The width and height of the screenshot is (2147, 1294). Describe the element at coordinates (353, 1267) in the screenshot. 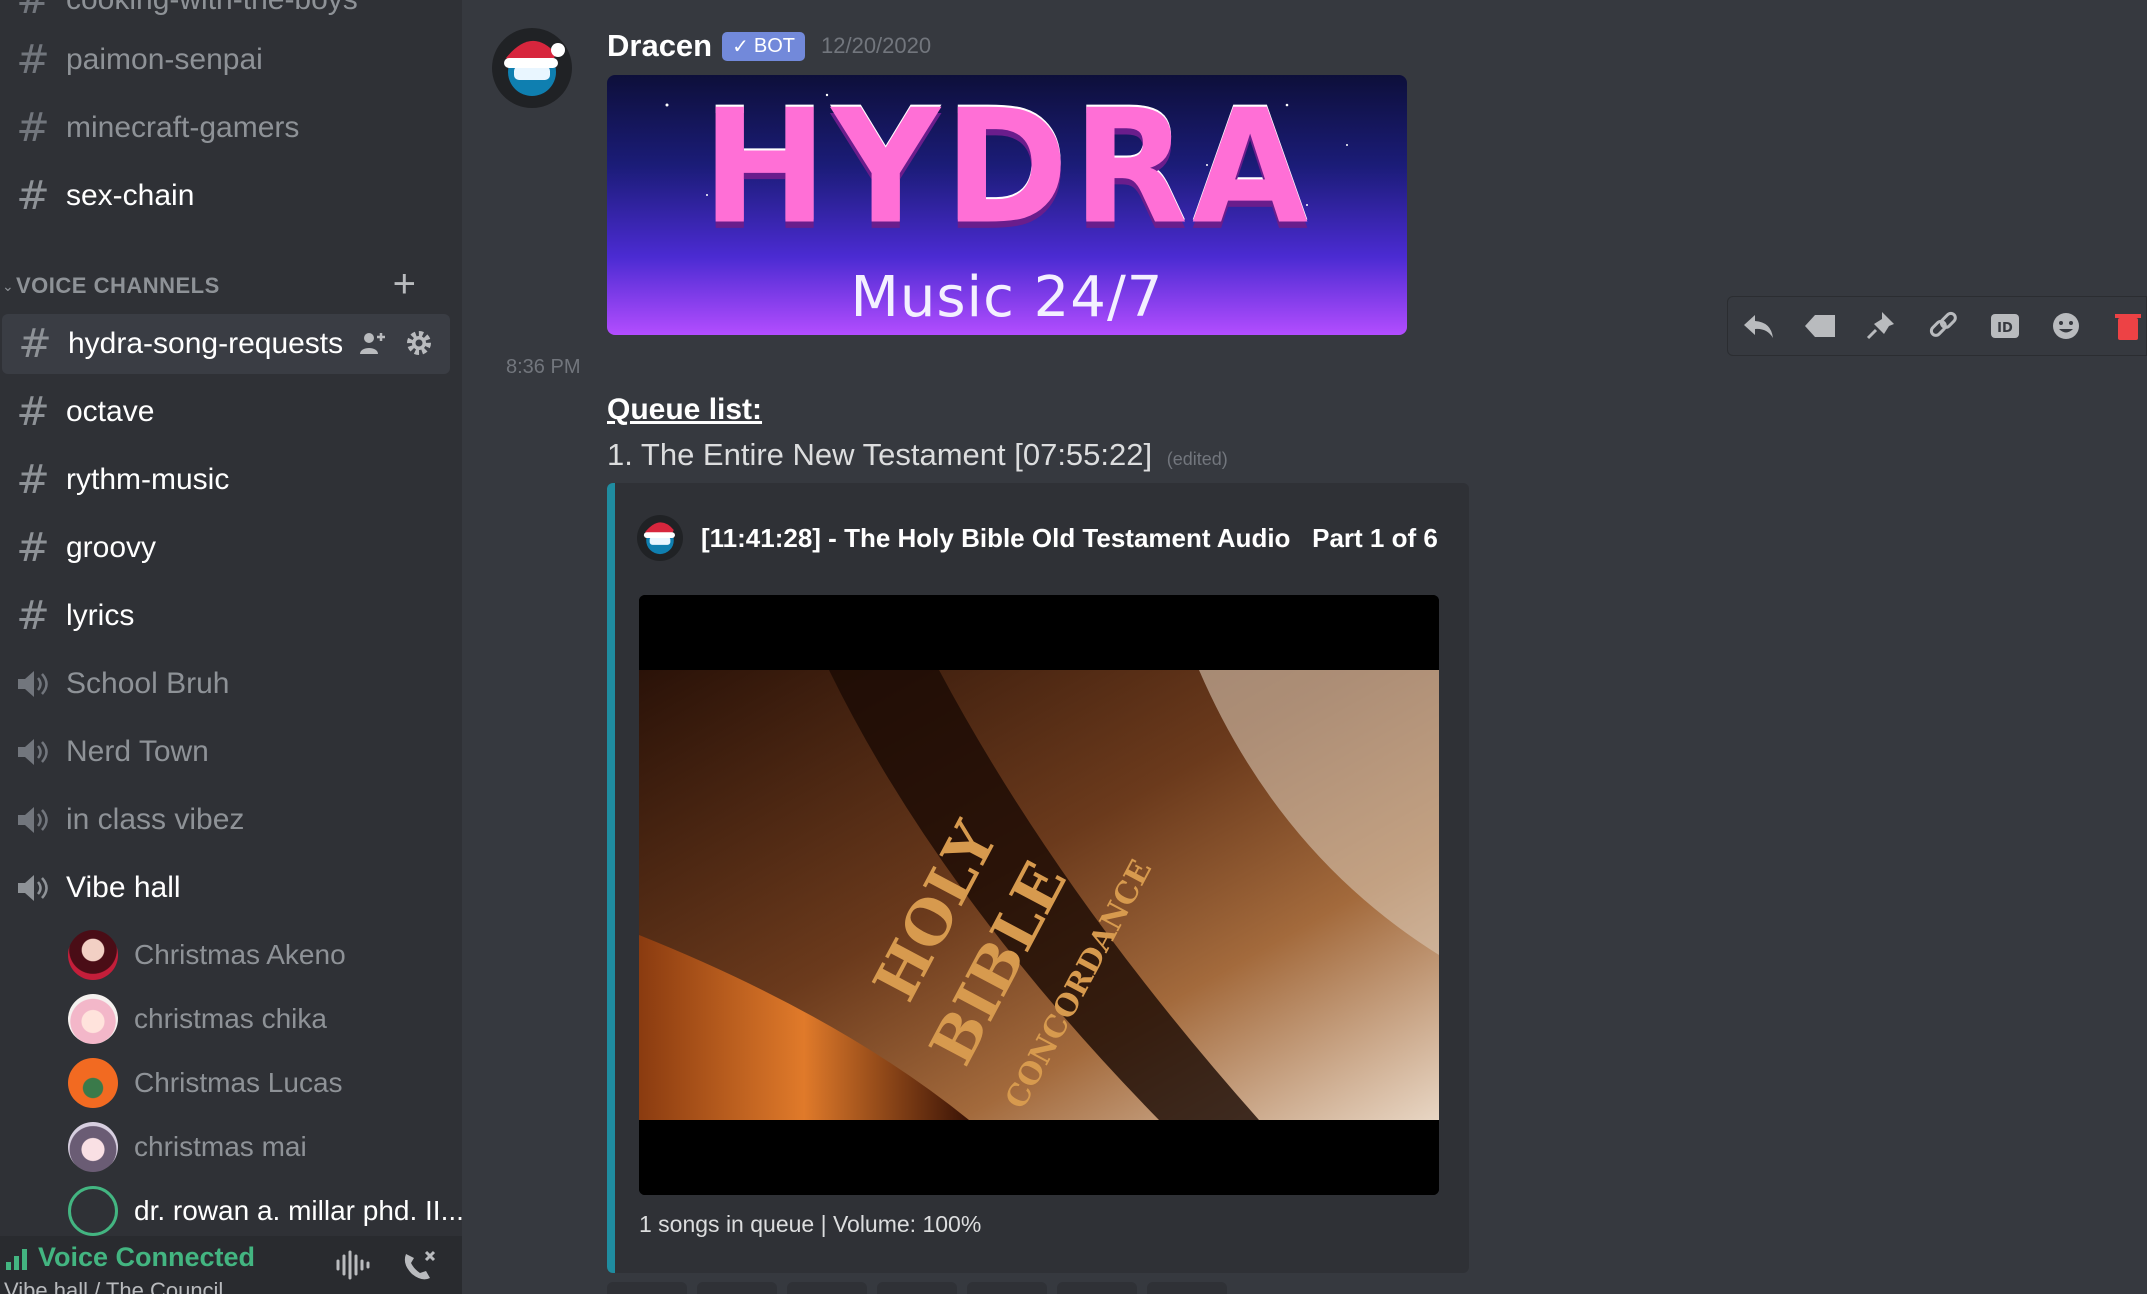

I see `noise-suppression-icon` at that location.